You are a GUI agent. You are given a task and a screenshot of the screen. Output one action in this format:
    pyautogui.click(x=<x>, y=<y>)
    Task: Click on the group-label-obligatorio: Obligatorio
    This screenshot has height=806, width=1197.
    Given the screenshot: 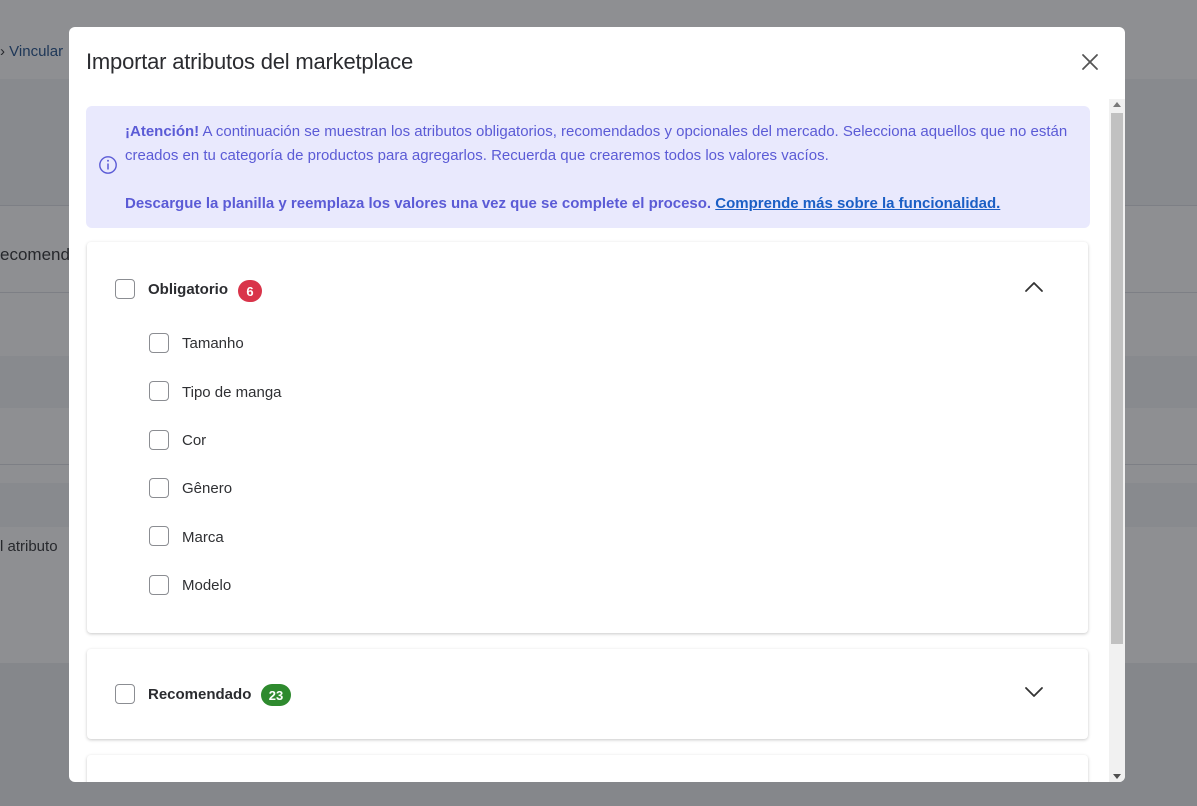 What is the action you would take?
    pyautogui.click(x=188, y=289)
    